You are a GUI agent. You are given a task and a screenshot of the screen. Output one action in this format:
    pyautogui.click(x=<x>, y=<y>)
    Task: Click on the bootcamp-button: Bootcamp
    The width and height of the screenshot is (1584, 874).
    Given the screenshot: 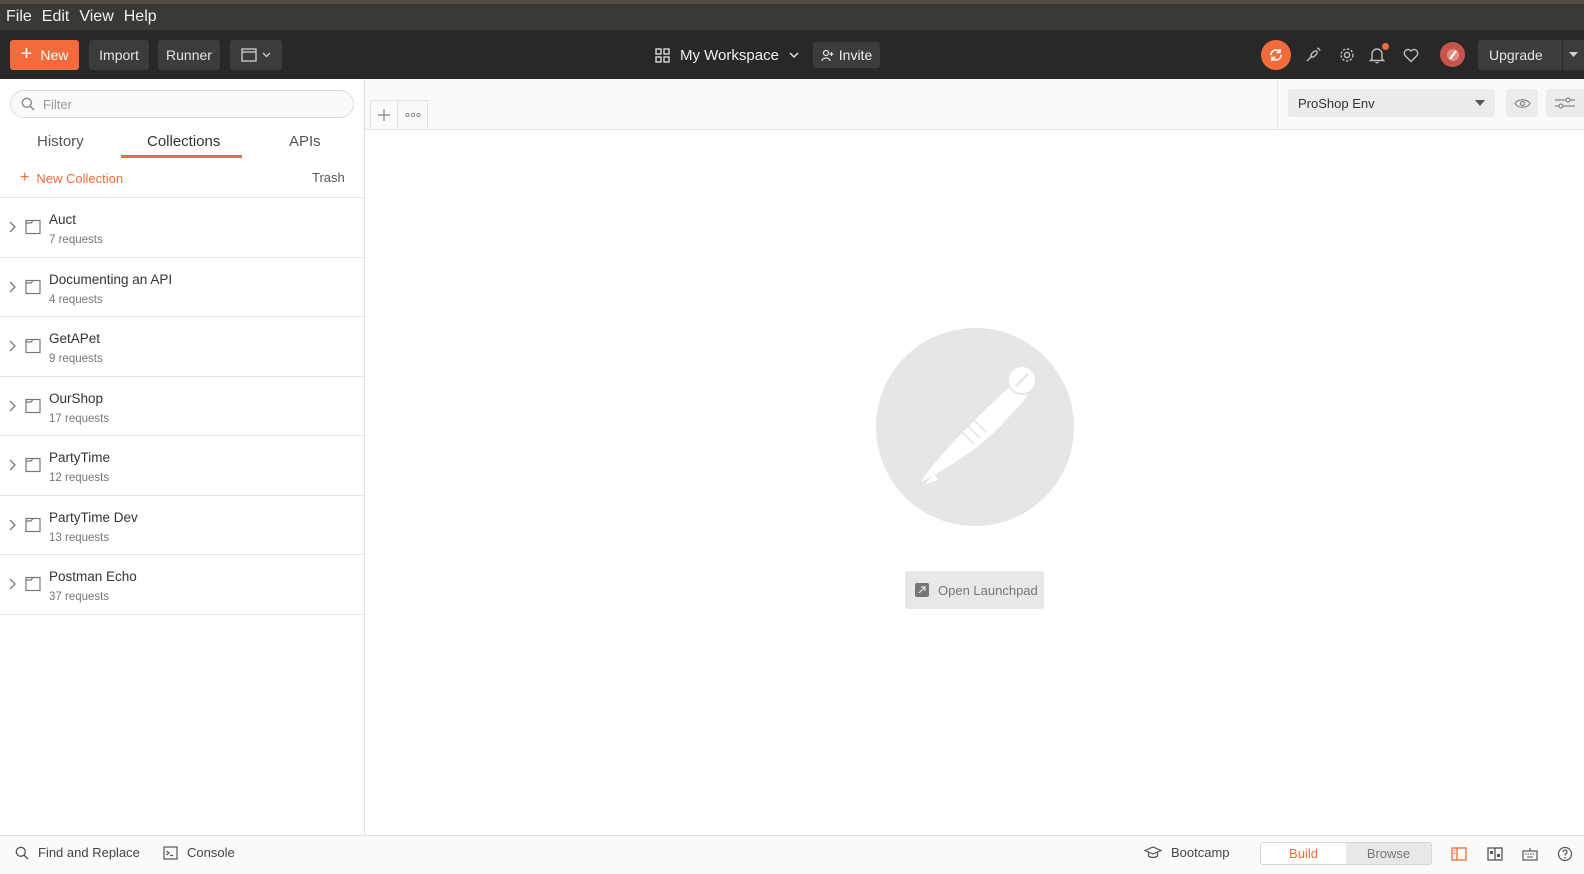 What is the action you would take?
    pyautogui.click(x=1187, y=852)
    